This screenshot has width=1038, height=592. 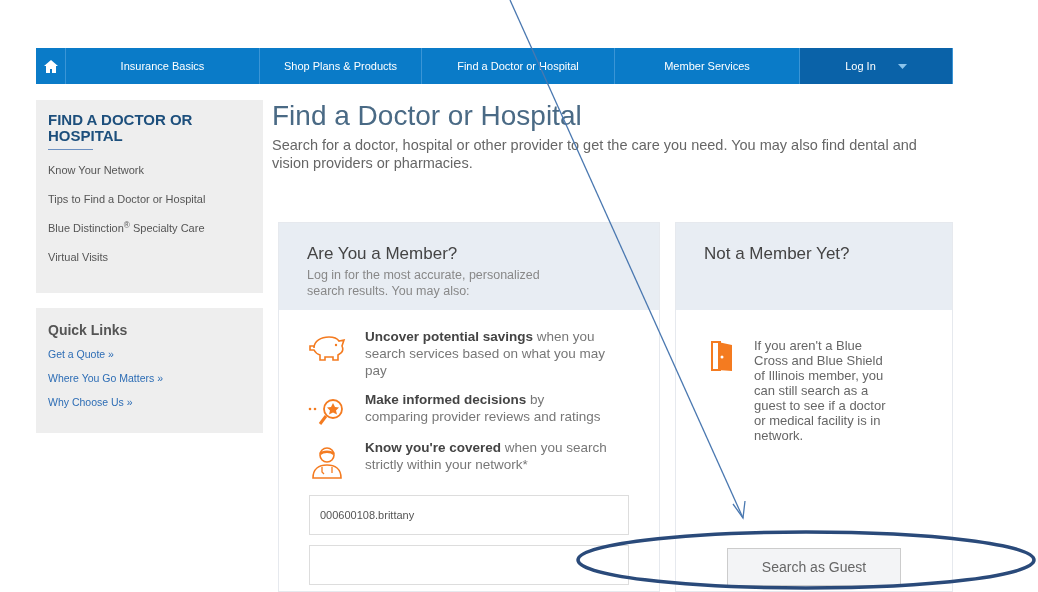 What do you see at coordinates (777, 254) in the screenshot?
I see `card-title: Not a Member Yet?` at bounding box center [777, 254].